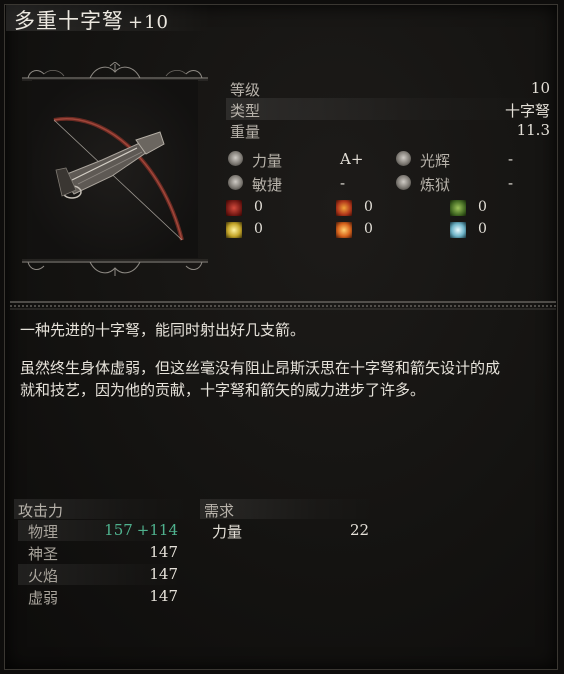  Describe the element at coordinates (43, 598) in the screenshot. I see `attack-label: 虚弱` at that location.